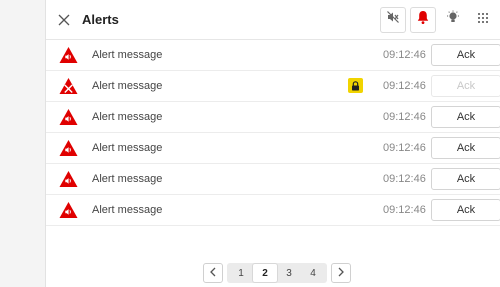  I want to click on chevron-right-icon, so click(341, 273).